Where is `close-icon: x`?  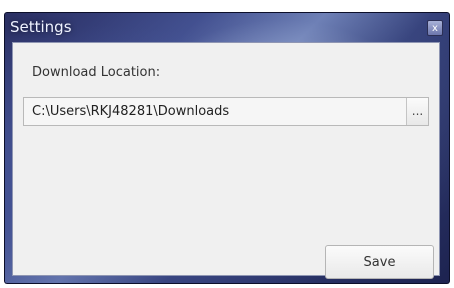 close-icon: x is located at coordinates (435, 28).